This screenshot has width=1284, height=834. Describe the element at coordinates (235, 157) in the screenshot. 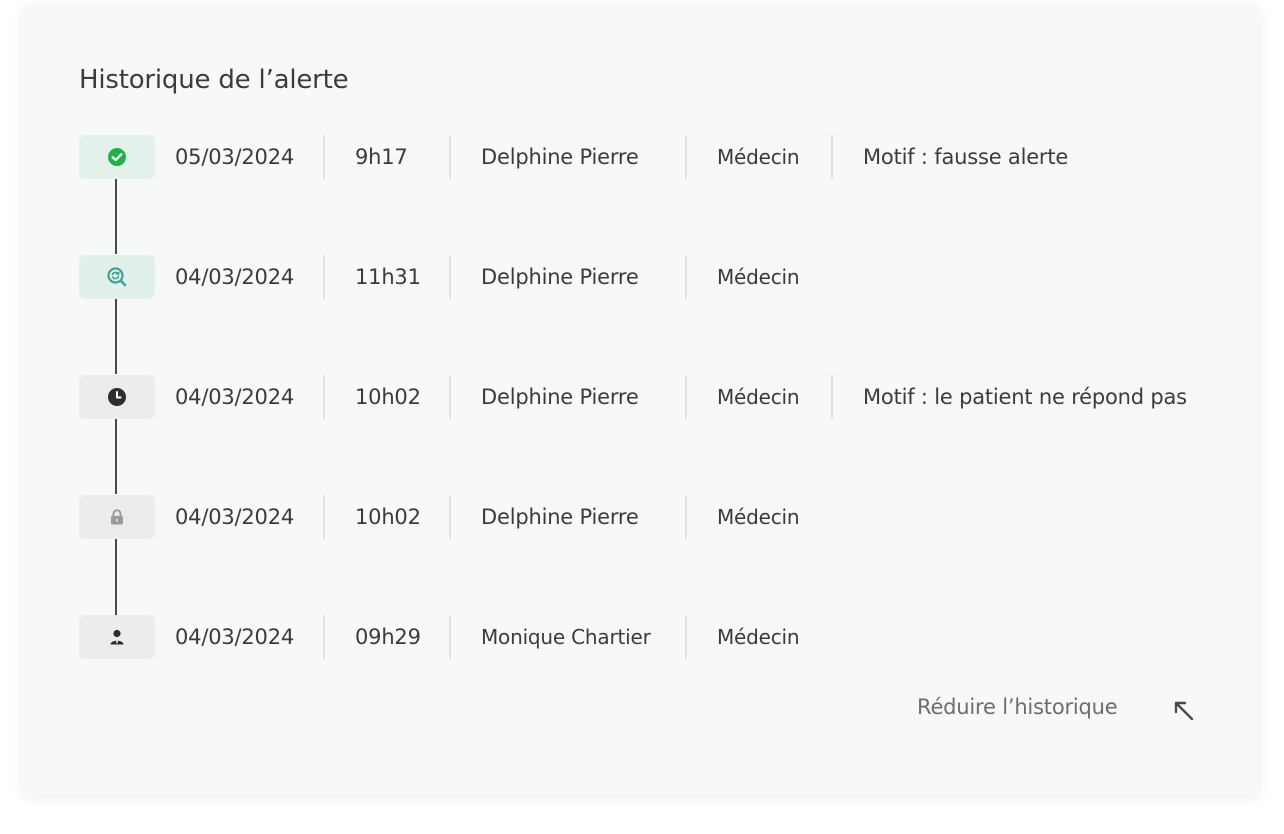

I see `history-date: 05/03/2024` at that location.